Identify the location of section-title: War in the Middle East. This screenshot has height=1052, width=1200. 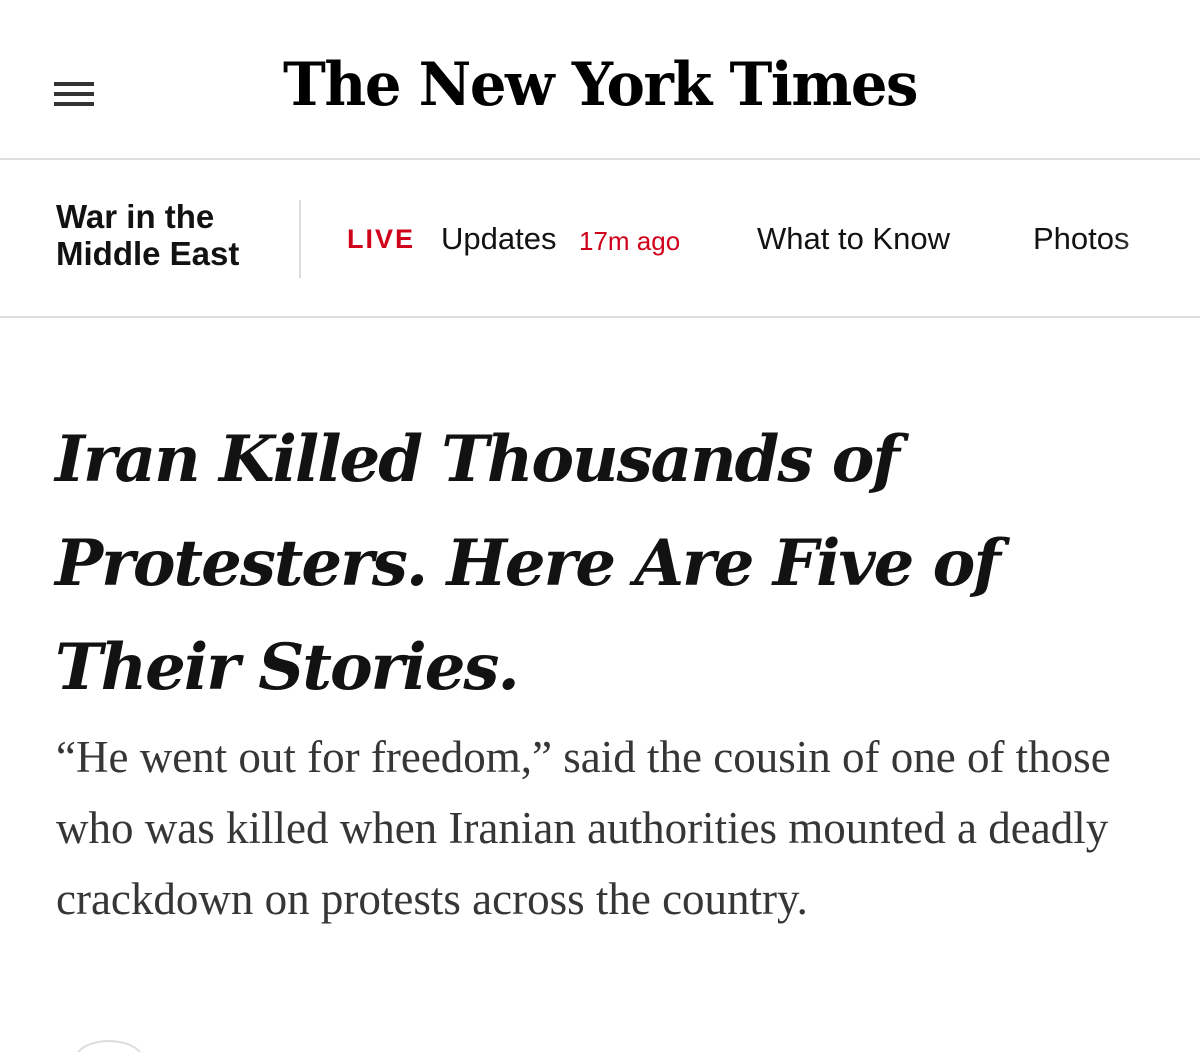
(166, 235).